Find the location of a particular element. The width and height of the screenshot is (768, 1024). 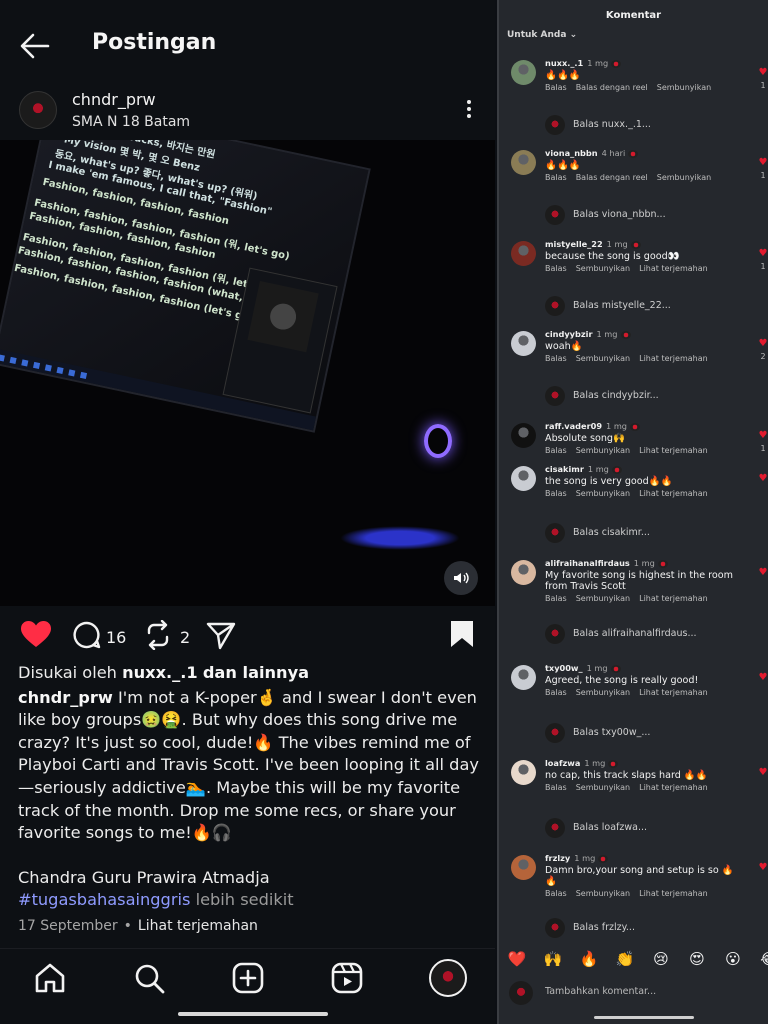

commenter-username: txy00w_ 1 mg is located at coordinates (583, 668).